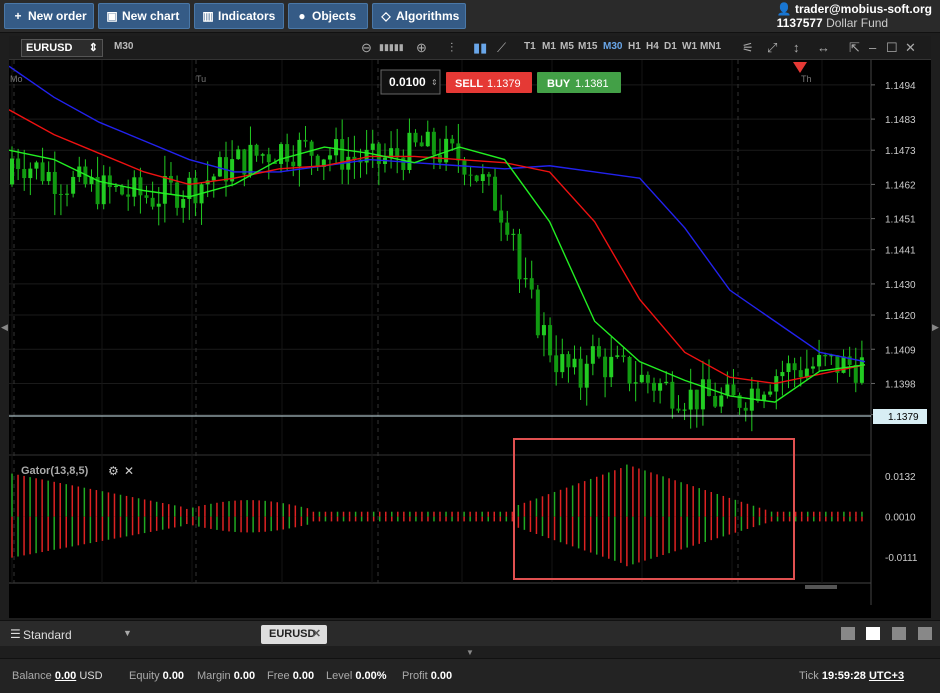 The image size is (940, 693). I want to click on chevron-down-icon: ▼, so click(127, 633).